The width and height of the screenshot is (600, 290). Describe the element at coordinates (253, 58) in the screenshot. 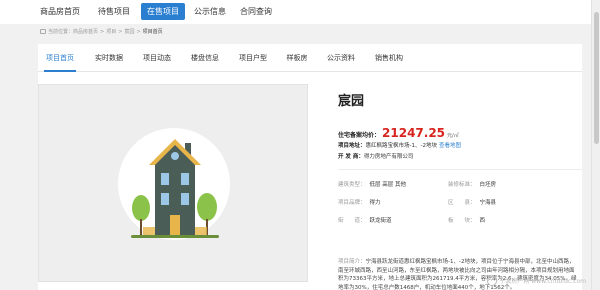

I see `tab-floor-plans: 项目户型` at that location.